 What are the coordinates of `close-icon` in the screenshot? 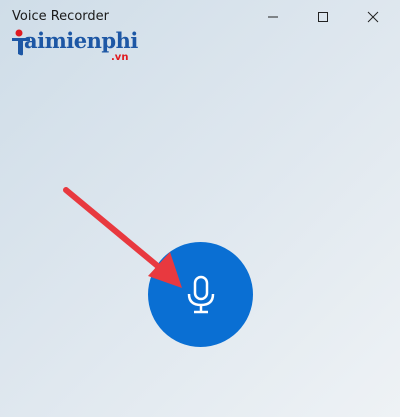 It's located at (373, 17).